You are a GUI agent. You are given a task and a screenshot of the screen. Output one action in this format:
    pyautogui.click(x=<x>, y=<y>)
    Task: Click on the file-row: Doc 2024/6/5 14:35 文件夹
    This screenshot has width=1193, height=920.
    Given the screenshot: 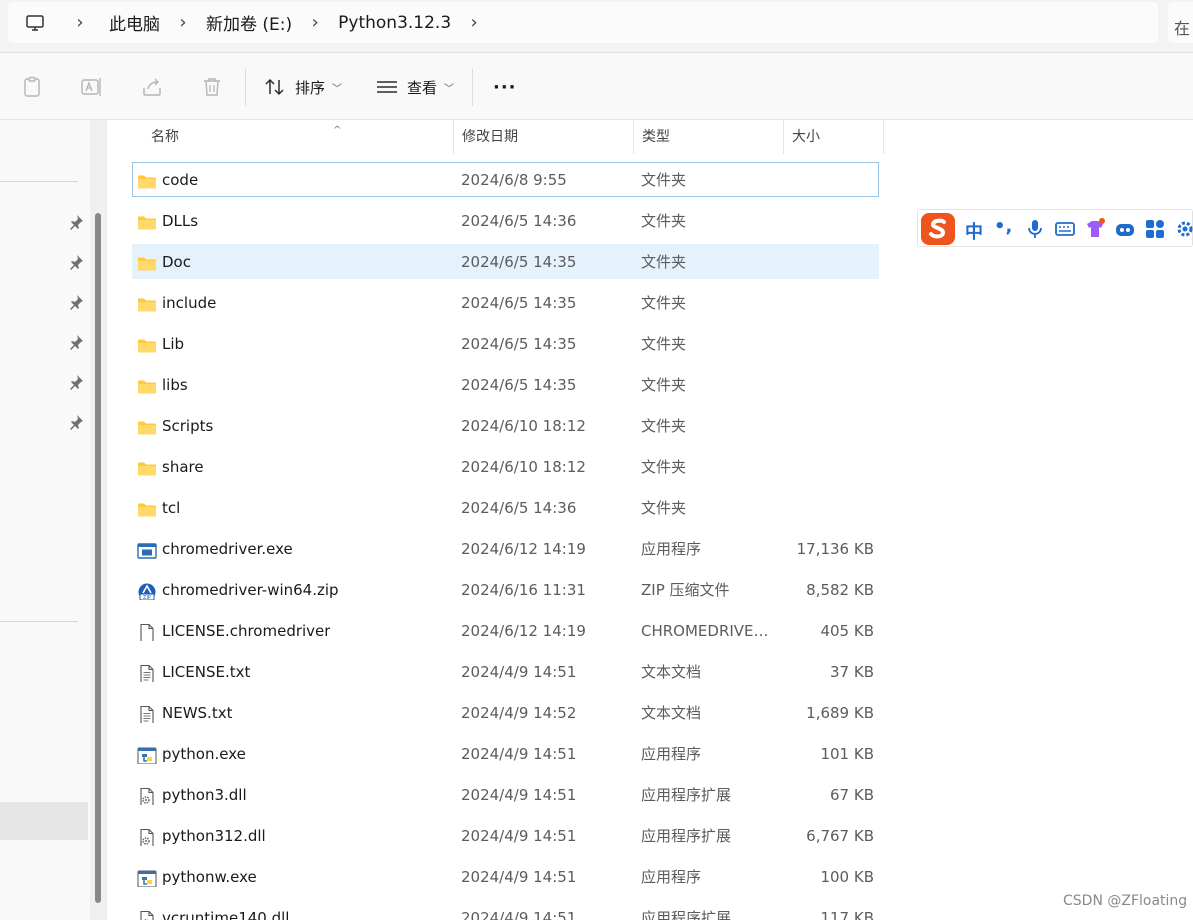 What is the action you would take?
    pyautogui.click(x=505, y=261)
    